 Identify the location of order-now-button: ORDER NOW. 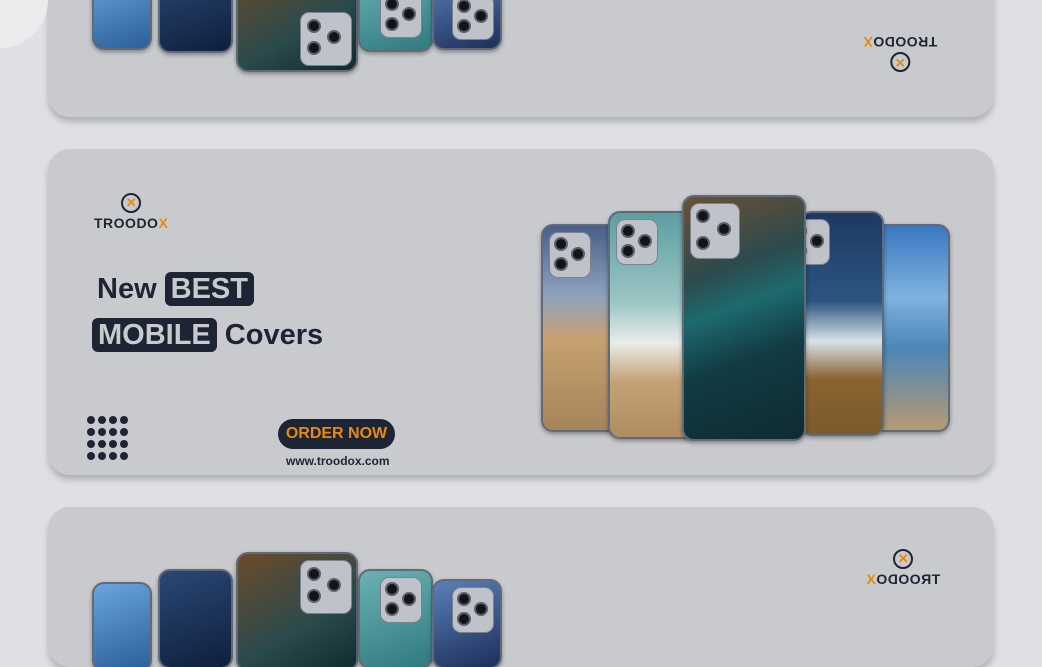
(336, 434).